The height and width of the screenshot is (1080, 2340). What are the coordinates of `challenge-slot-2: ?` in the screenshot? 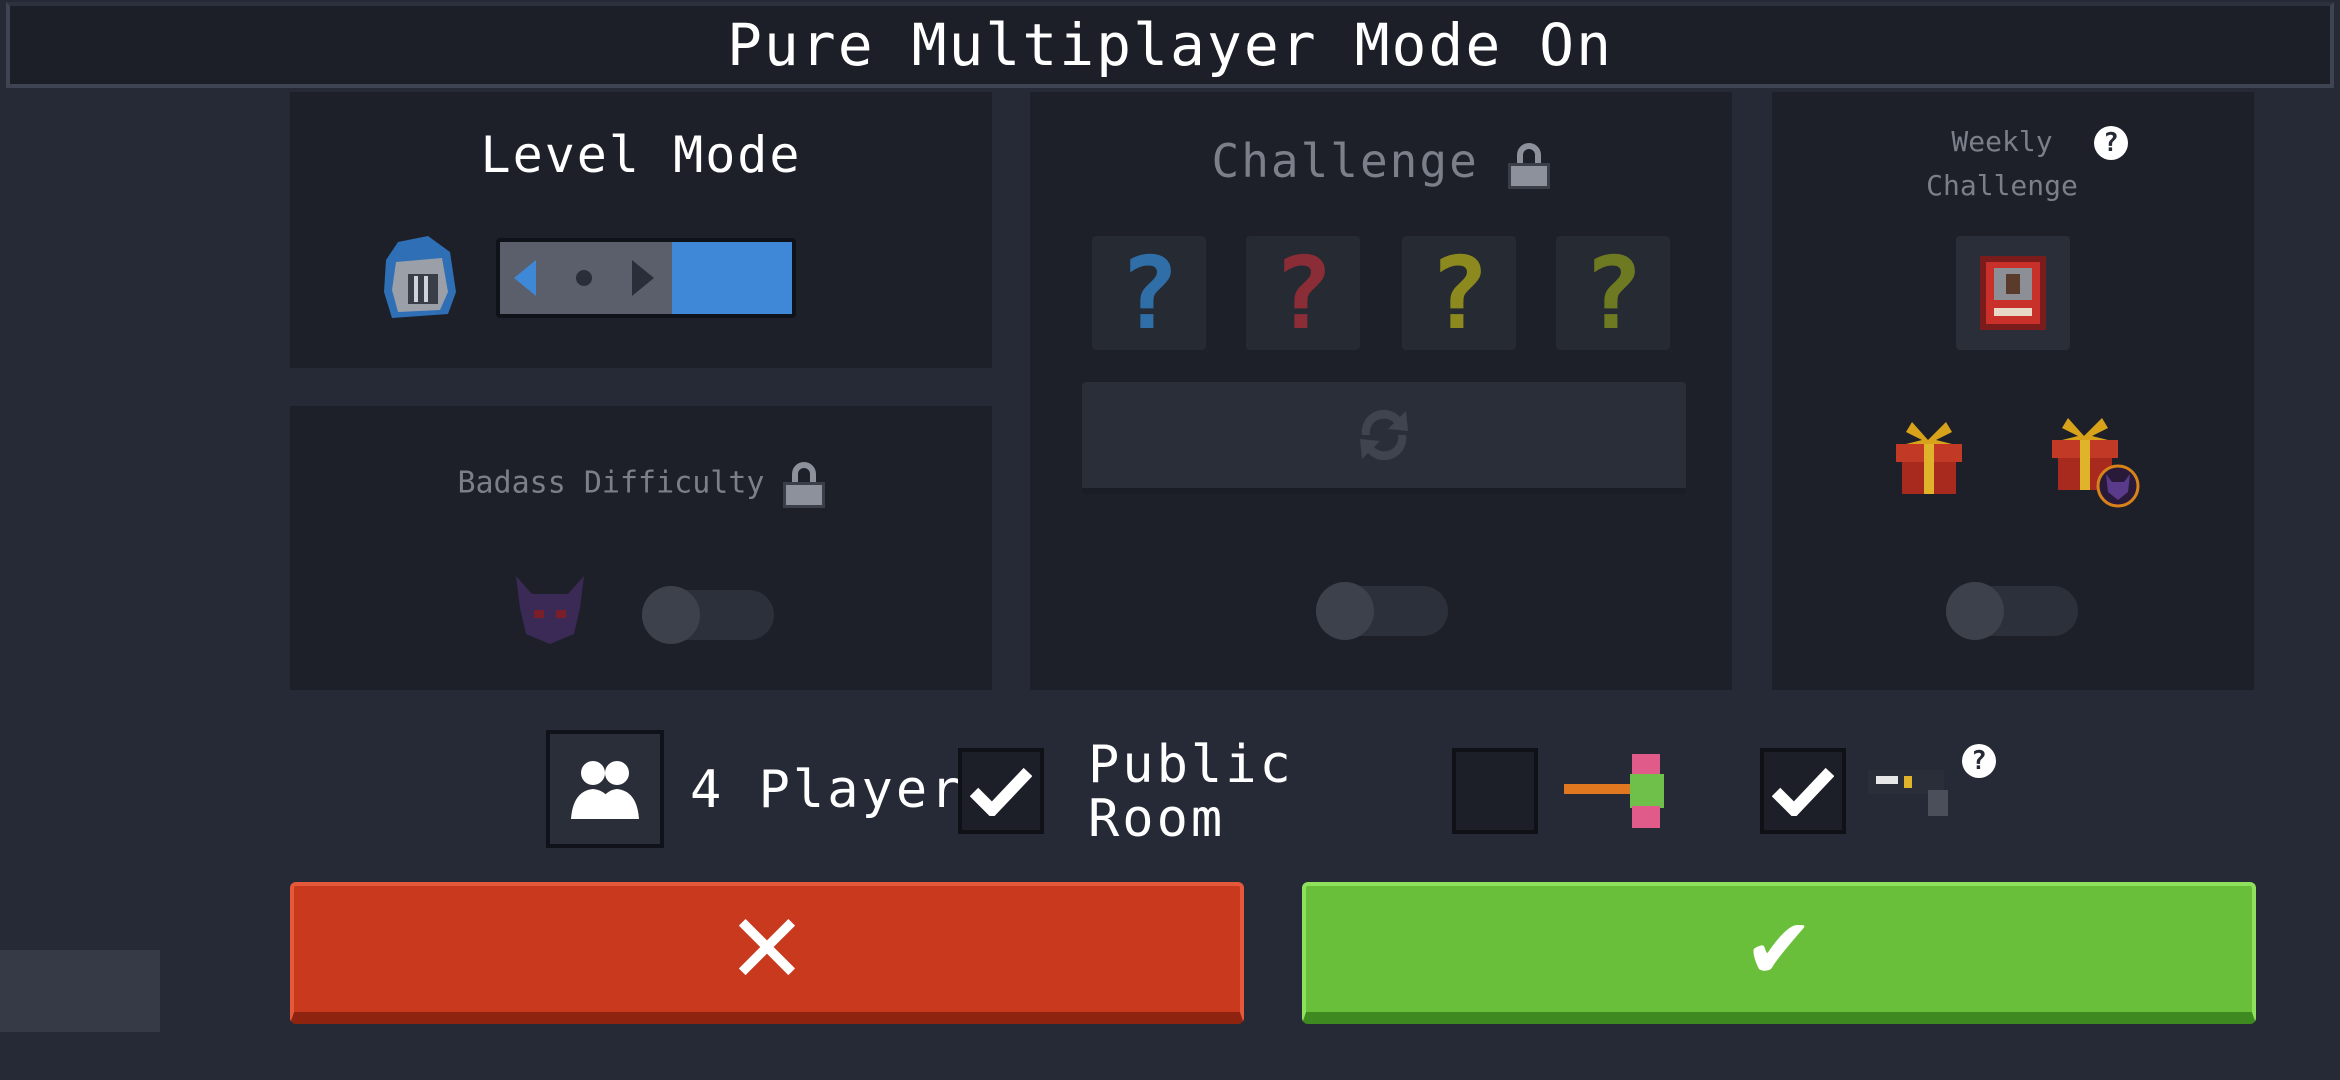 It's located at (1303, 293).